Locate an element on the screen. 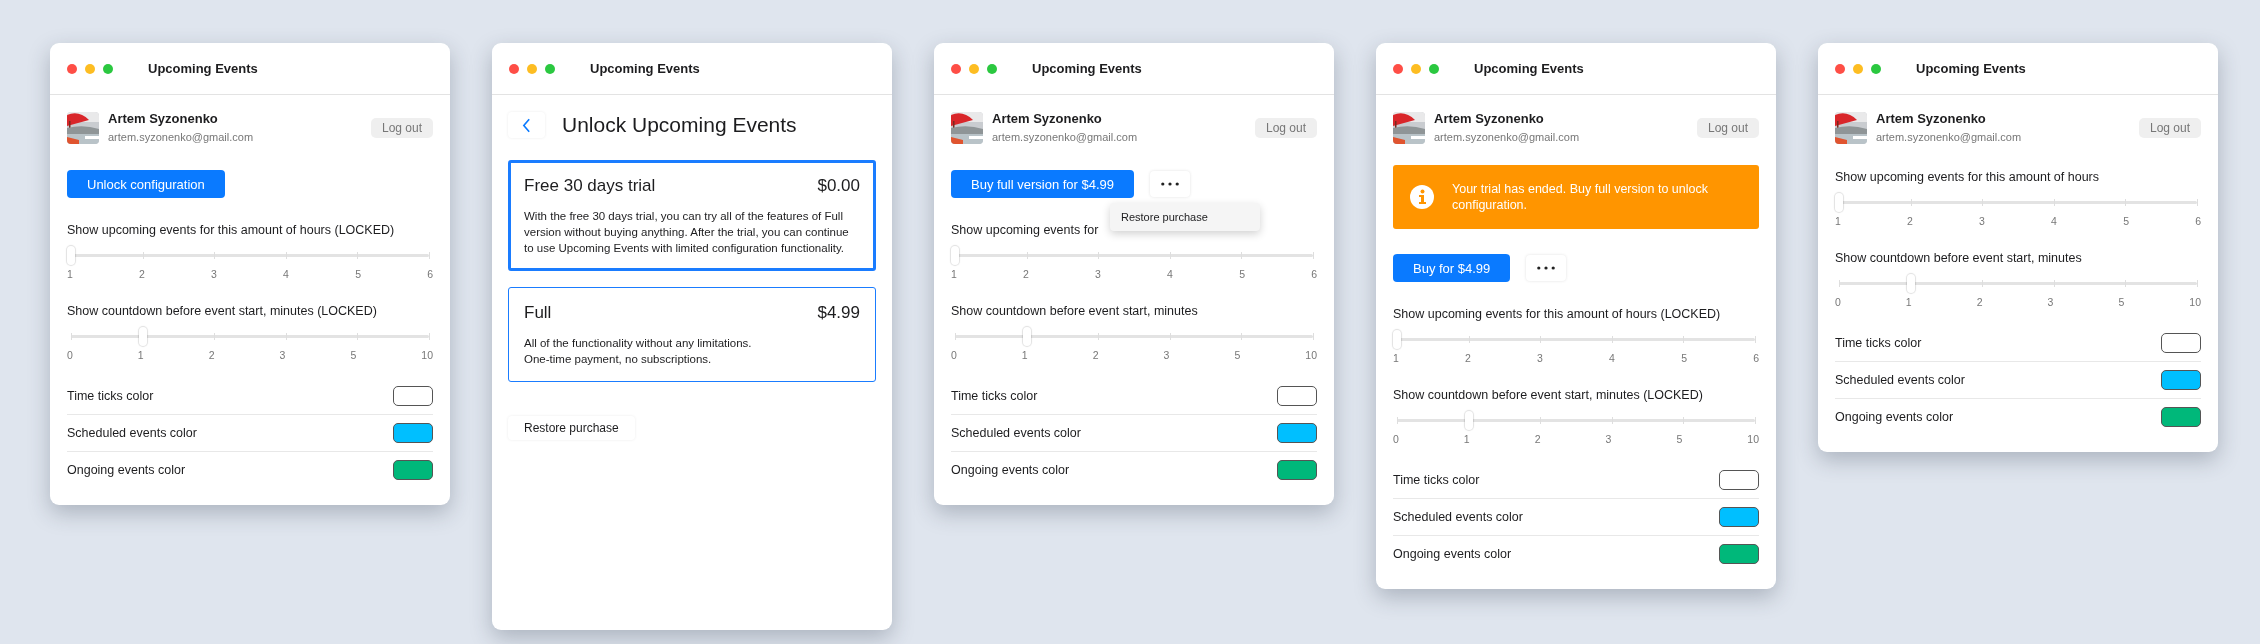  menu-item: Restore purchase is located at coordinates (1185, 217).